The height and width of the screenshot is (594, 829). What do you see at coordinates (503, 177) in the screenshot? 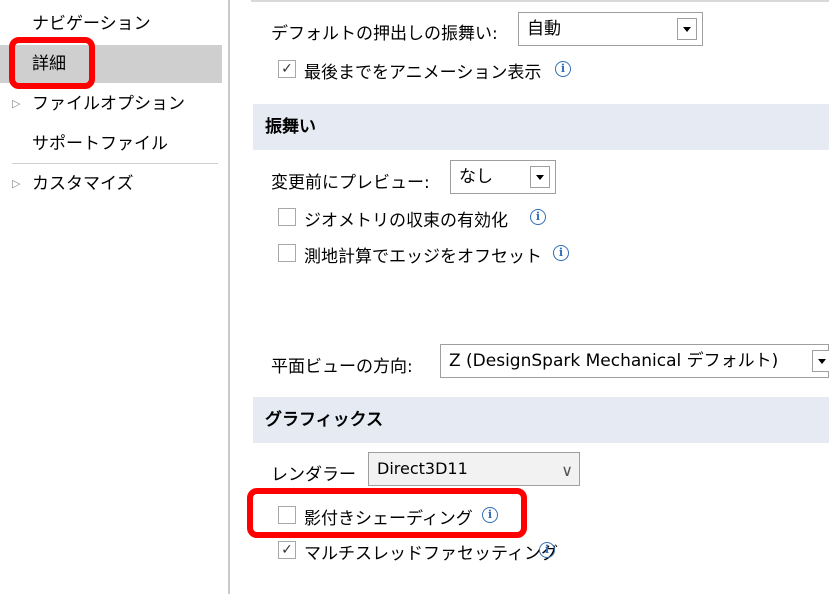
I see `preview-before-change-select: なし` at bounding box center [503, 177].